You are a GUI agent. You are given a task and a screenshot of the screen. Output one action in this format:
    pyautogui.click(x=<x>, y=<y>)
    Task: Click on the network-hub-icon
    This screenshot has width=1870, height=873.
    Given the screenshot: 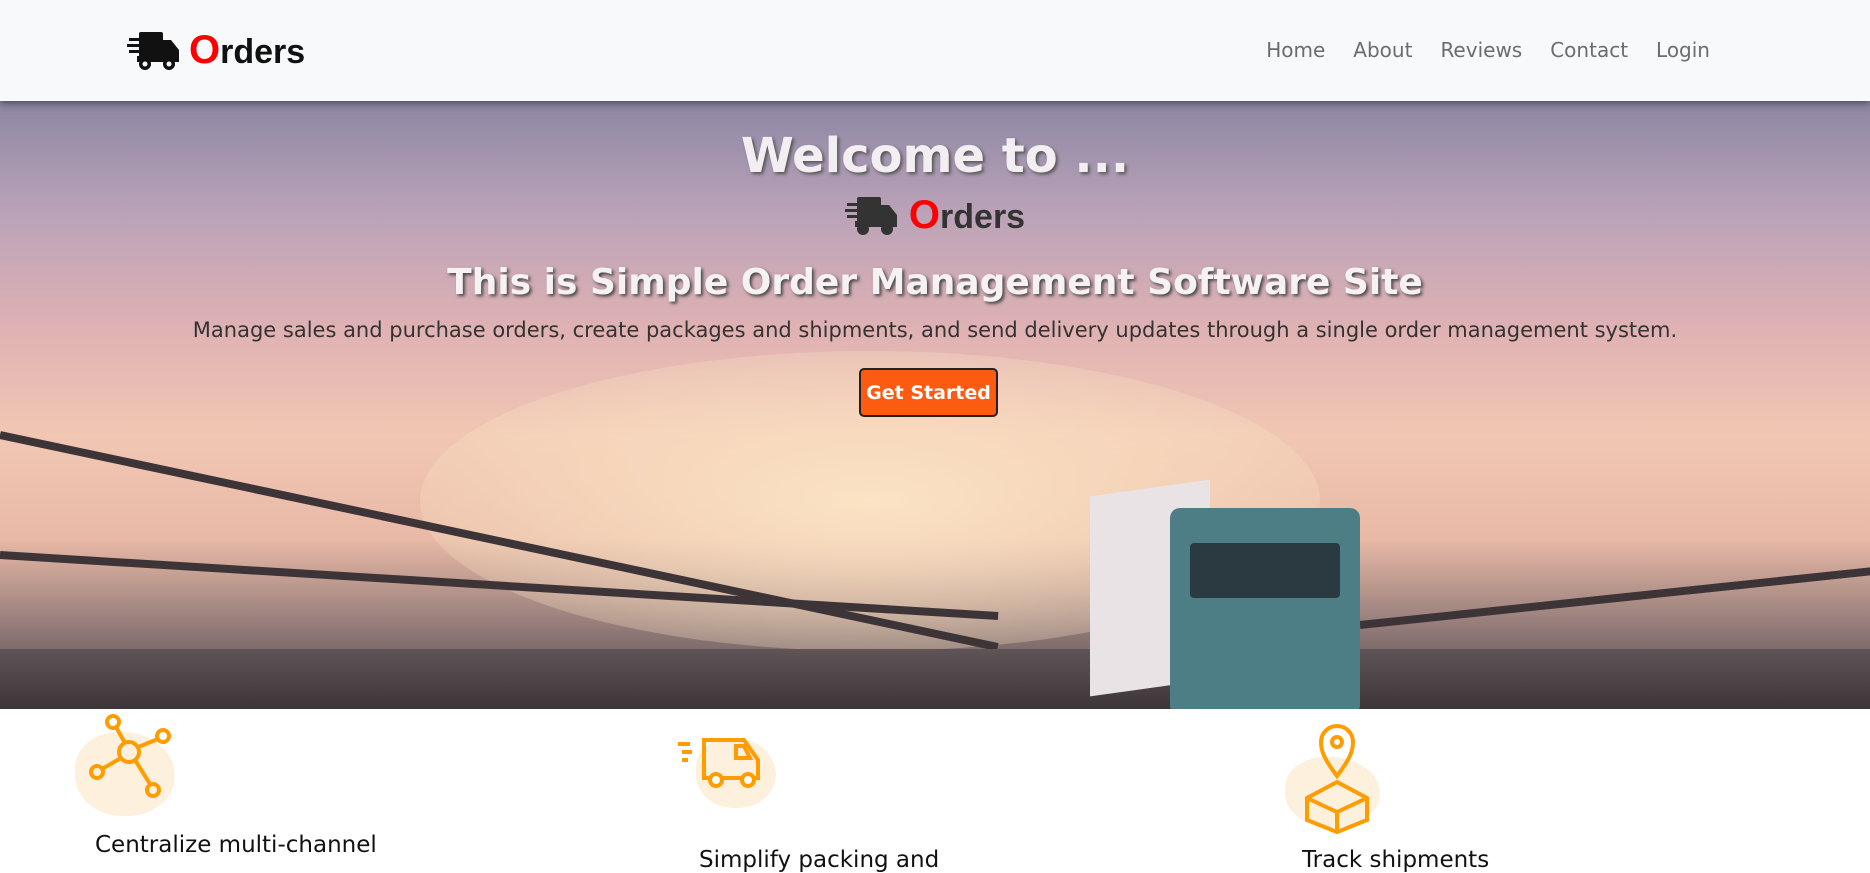 What is the action you would take?
    pyautogui.click(x=130, y=756)
    